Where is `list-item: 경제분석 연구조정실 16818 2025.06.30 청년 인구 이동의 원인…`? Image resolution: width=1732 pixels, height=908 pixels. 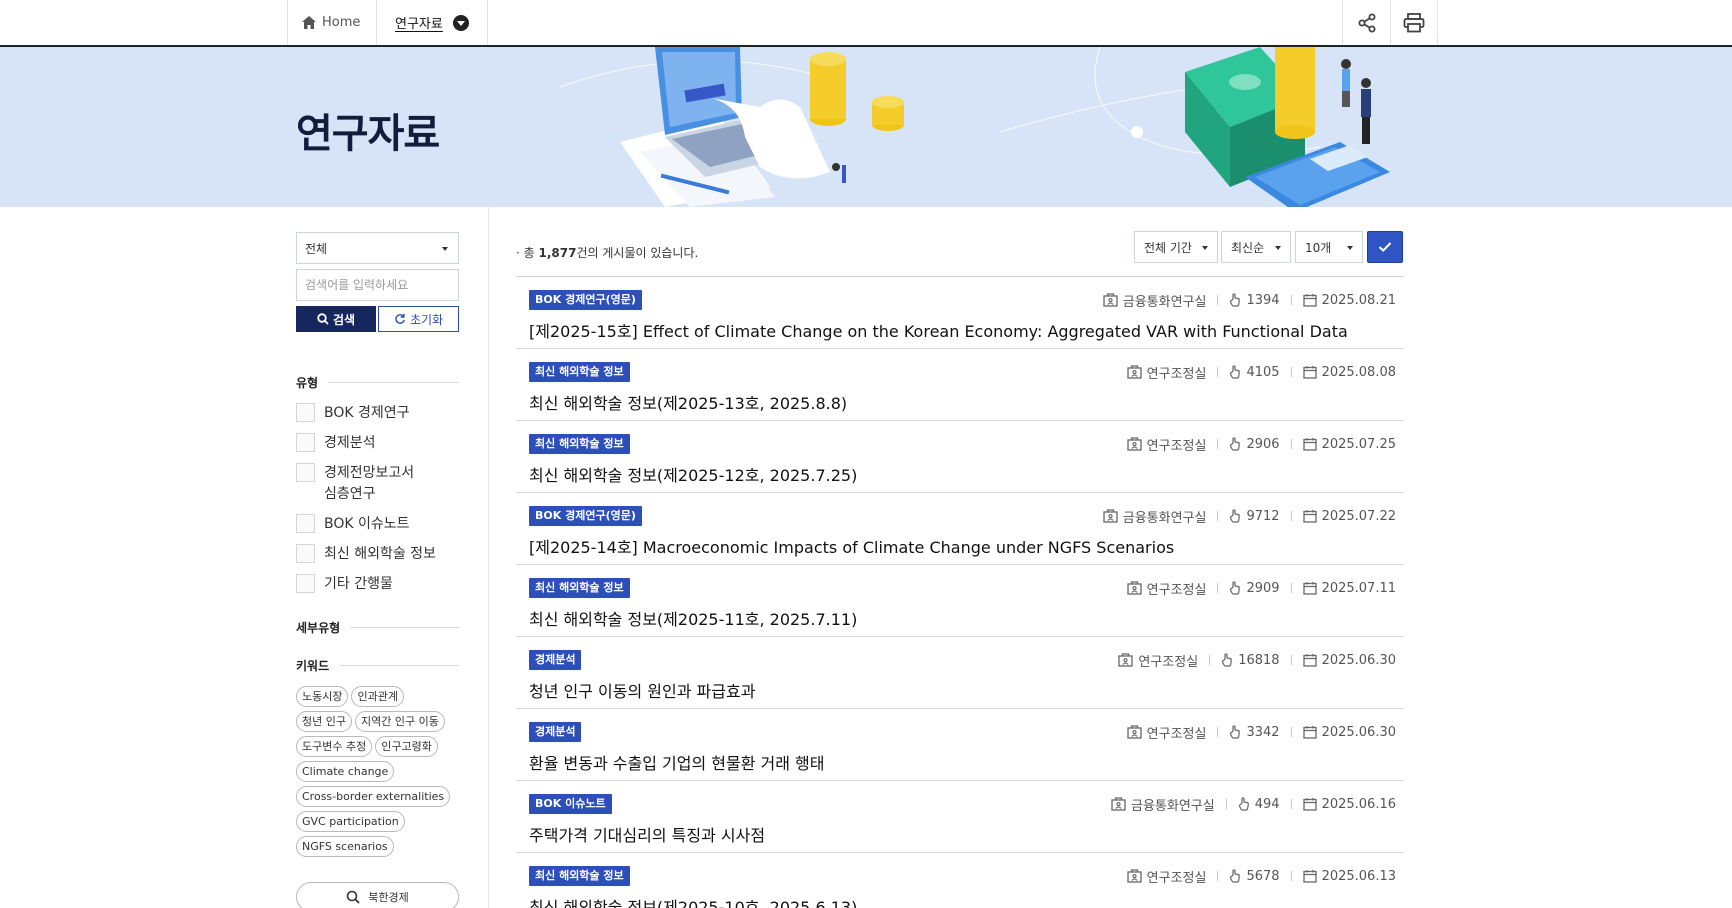
list-item: 경제분석 연구조정실 16818 2025.06.30 청년 인구 이동의 원인… is located at coordinates (960, 673).